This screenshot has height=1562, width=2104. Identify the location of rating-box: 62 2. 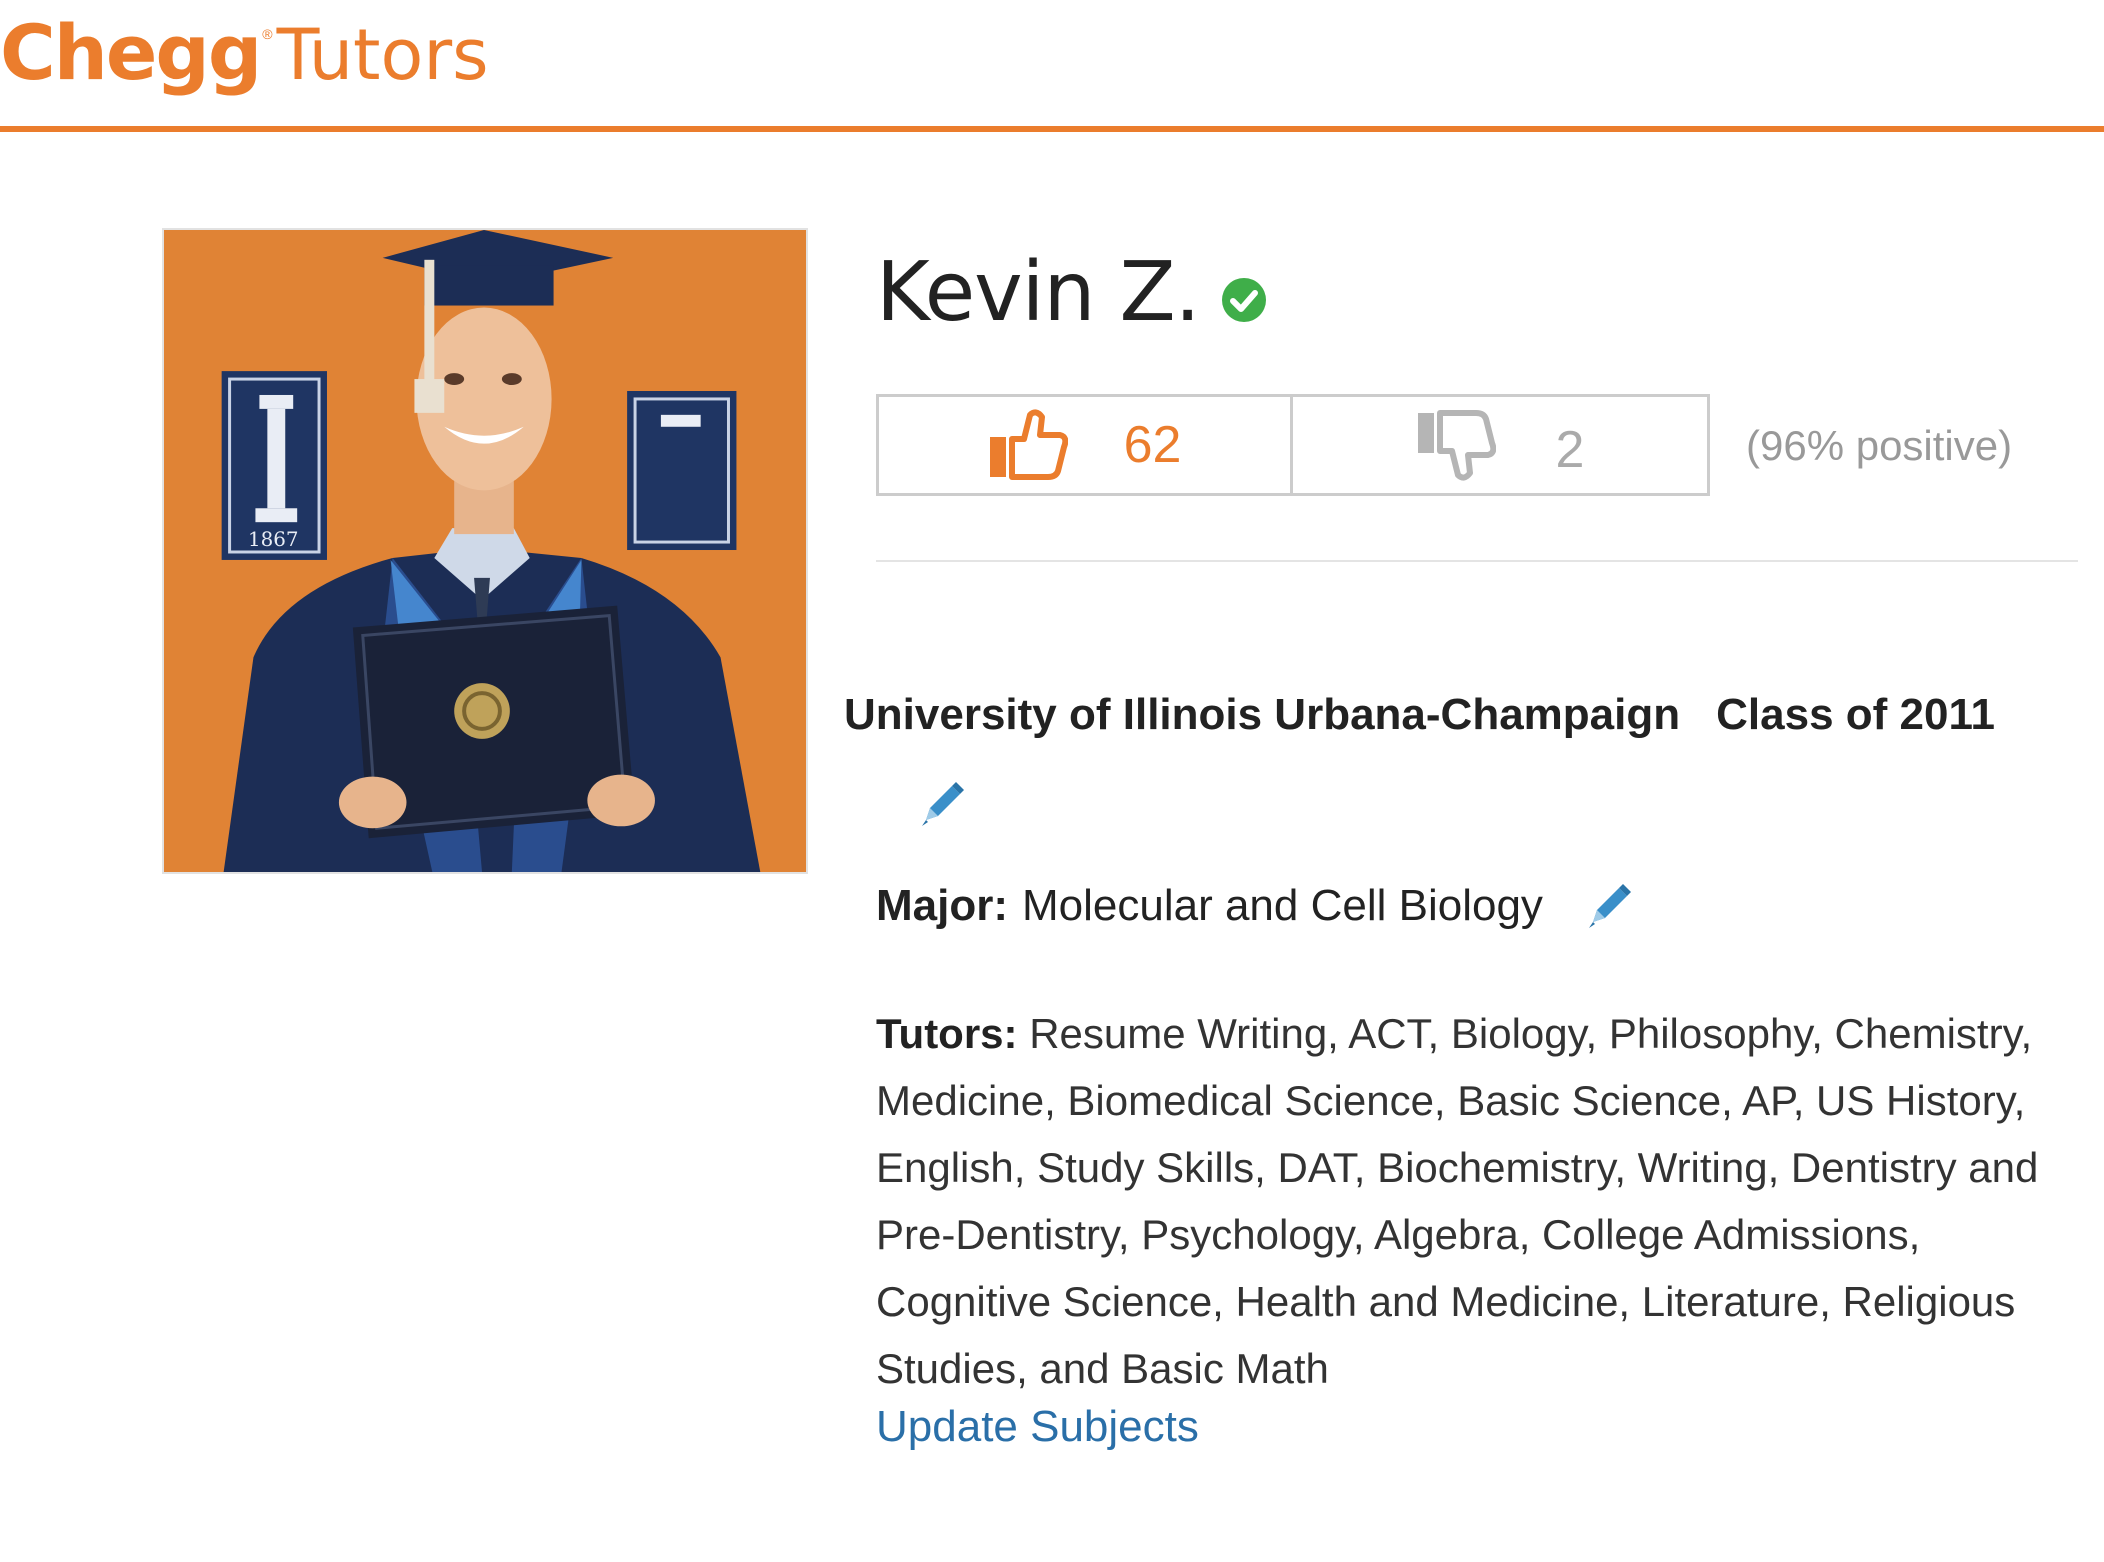
(1293, 445).